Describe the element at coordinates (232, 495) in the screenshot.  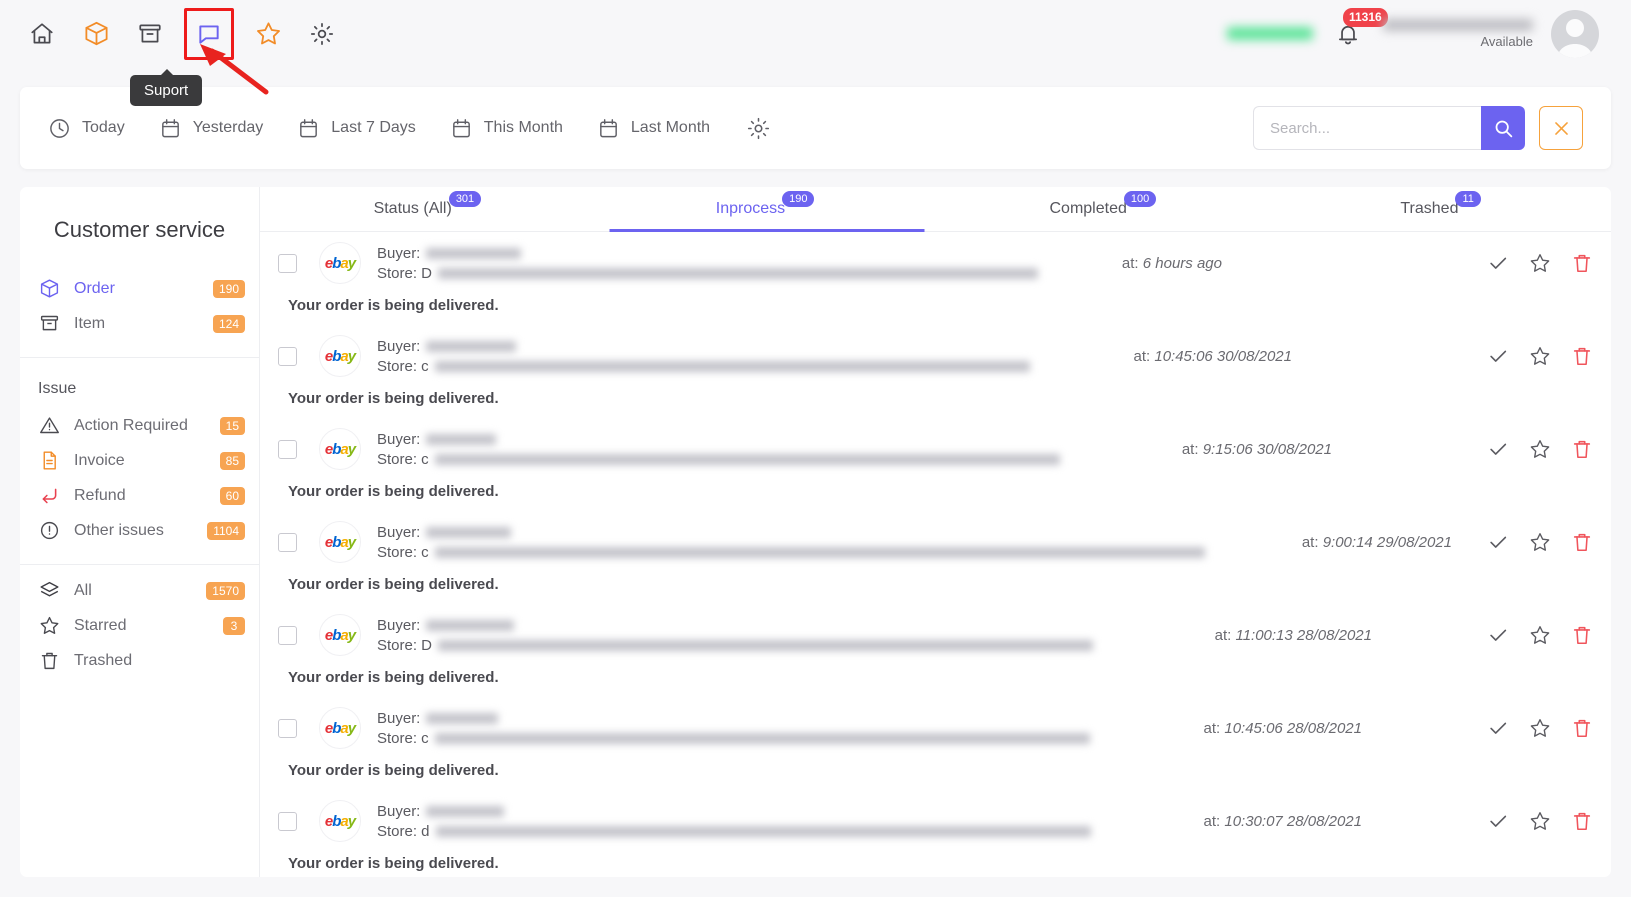
I see `sidebar-item-refund-badge: 60` at that location.